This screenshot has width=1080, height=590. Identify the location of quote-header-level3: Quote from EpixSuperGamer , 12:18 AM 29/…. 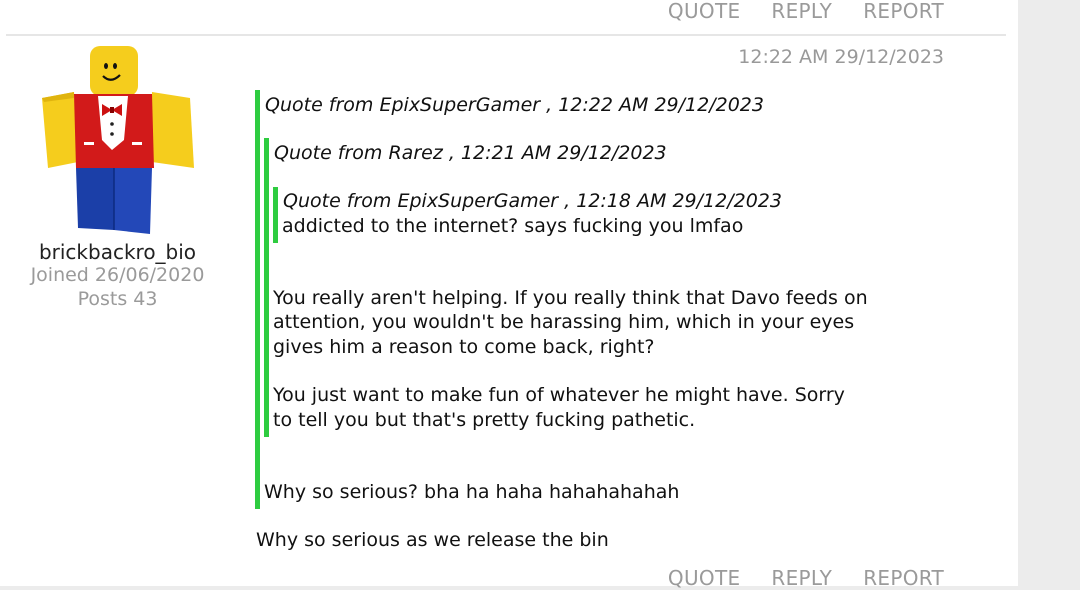
(532, 201).